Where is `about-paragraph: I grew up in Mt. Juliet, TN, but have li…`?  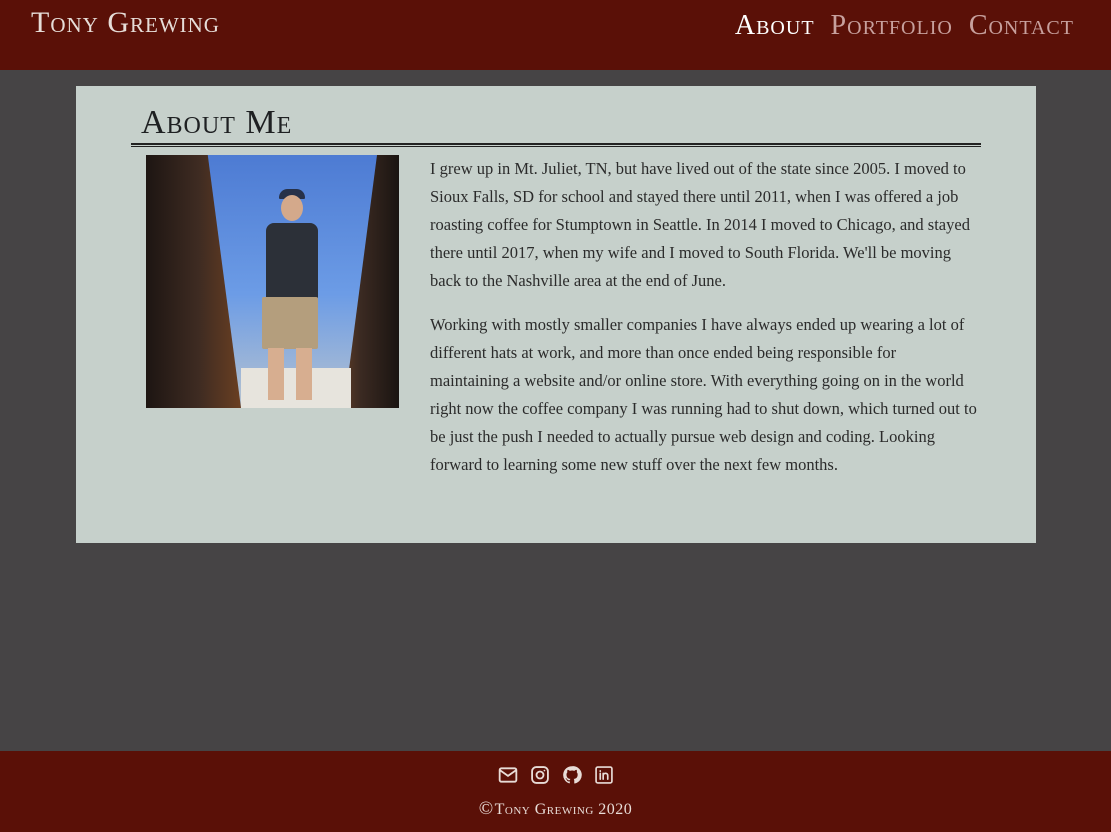 about-paragraph: I grew up in Mt. Juliet, TN, but have li… is located at coordinates (700, 224).